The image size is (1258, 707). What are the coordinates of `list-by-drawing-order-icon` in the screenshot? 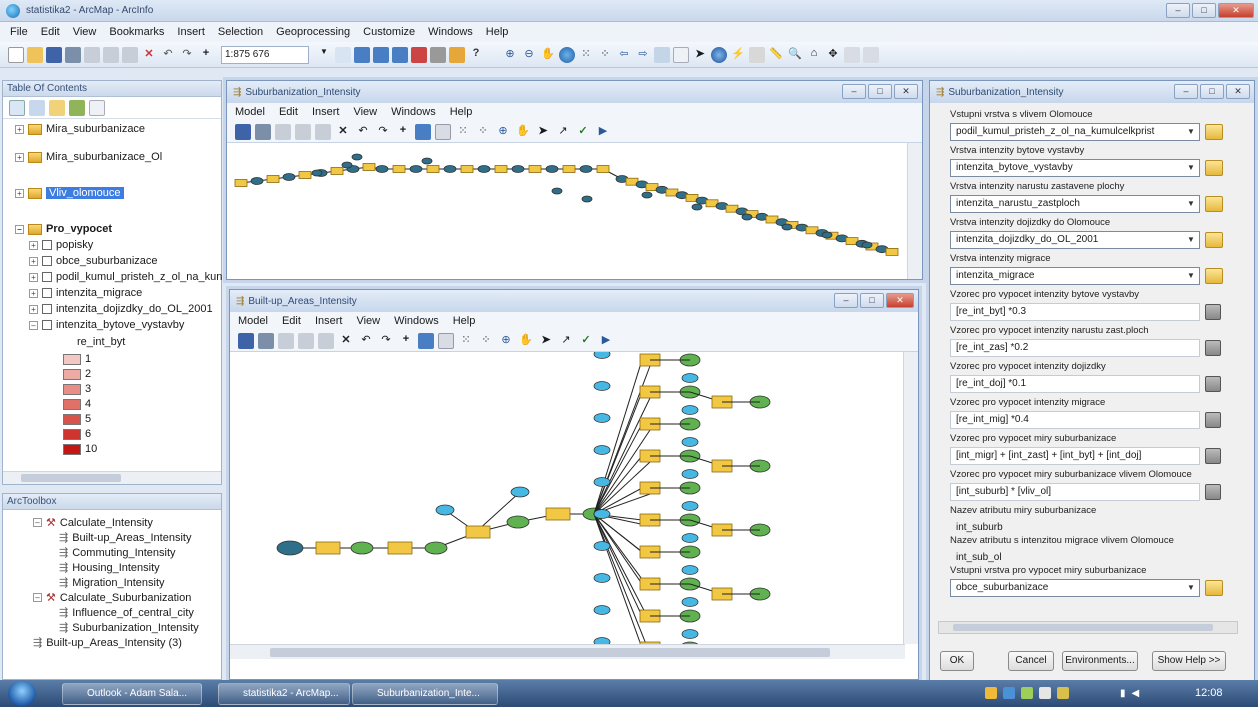 It's located at (17, 108).